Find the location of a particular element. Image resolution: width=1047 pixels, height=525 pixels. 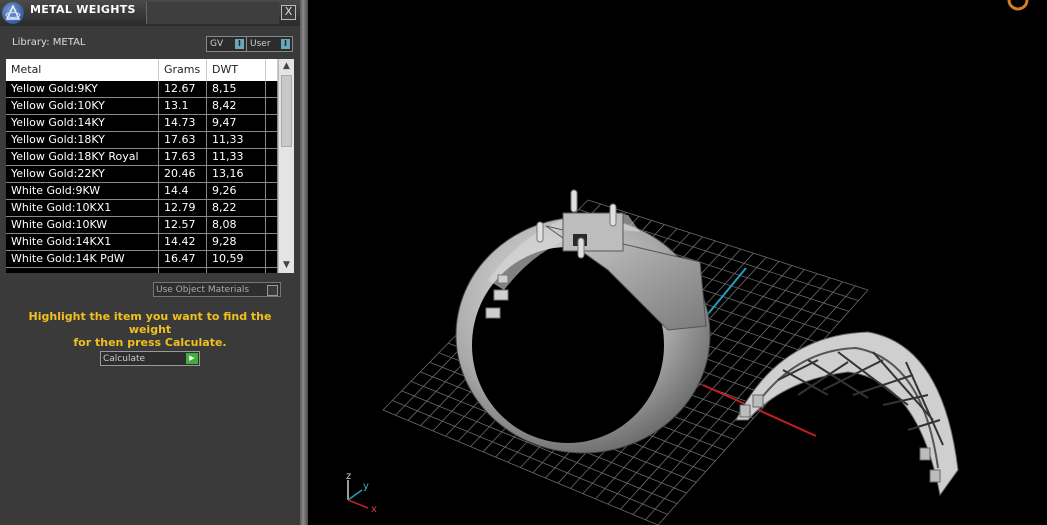

grams-cell: 12.79 is located at coordinates (183, 208).